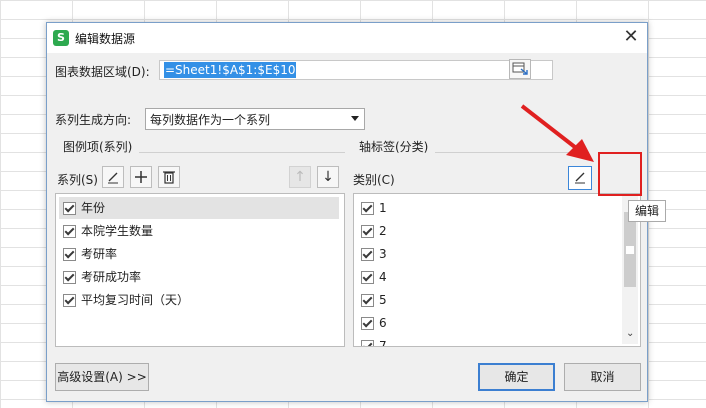 Image resolution: width=706 pixels, height=408 pixels. I want to click on annotation-arrow, so click(557, 133).